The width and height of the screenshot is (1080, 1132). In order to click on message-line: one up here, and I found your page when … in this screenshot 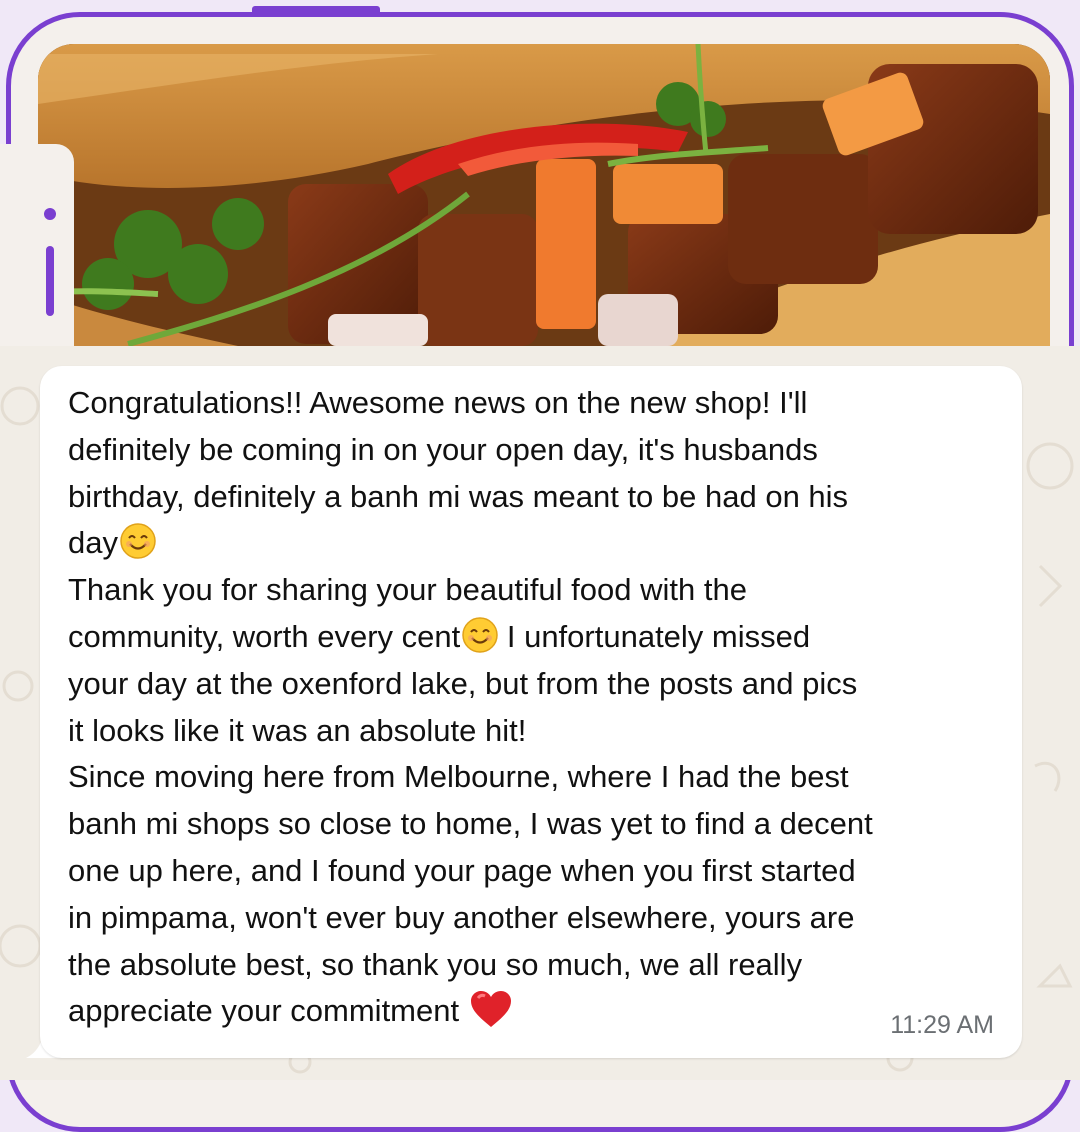, I will do `click(462, 870)`.